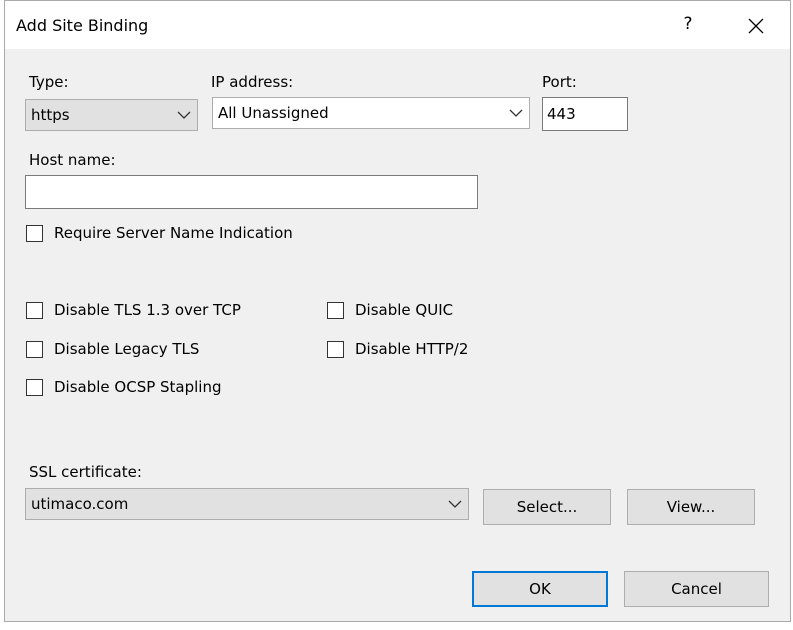 The width and height of the screenshot is (793, 630). Describe the element at coordinates (540, 589) in the screenshot. I see `ok-button: OK` at that location.